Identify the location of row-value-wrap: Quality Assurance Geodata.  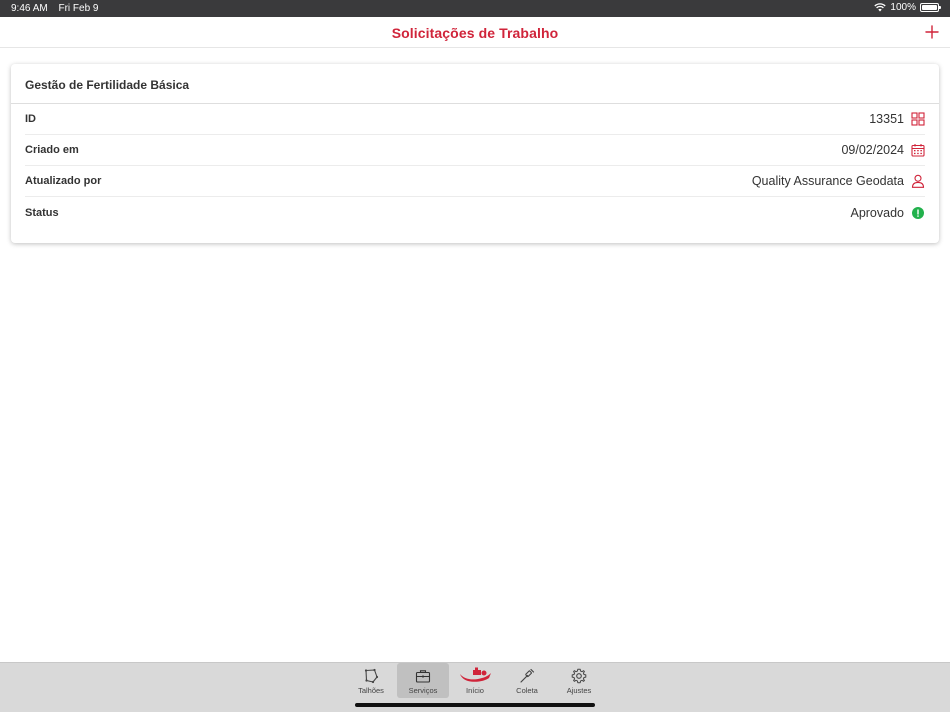
(838, 181).